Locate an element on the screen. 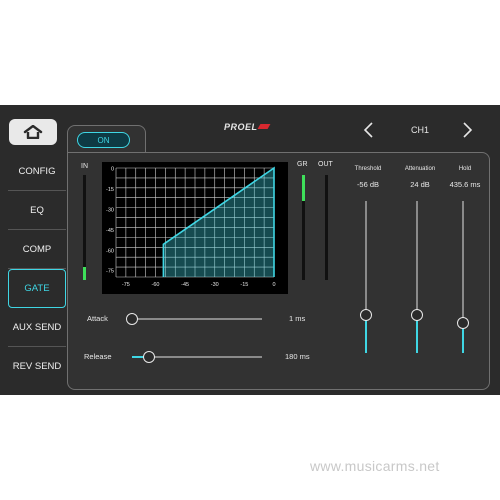 This screenshot has height=500, width=500. gate-on-button: ON is located at coordinates (103, 140).